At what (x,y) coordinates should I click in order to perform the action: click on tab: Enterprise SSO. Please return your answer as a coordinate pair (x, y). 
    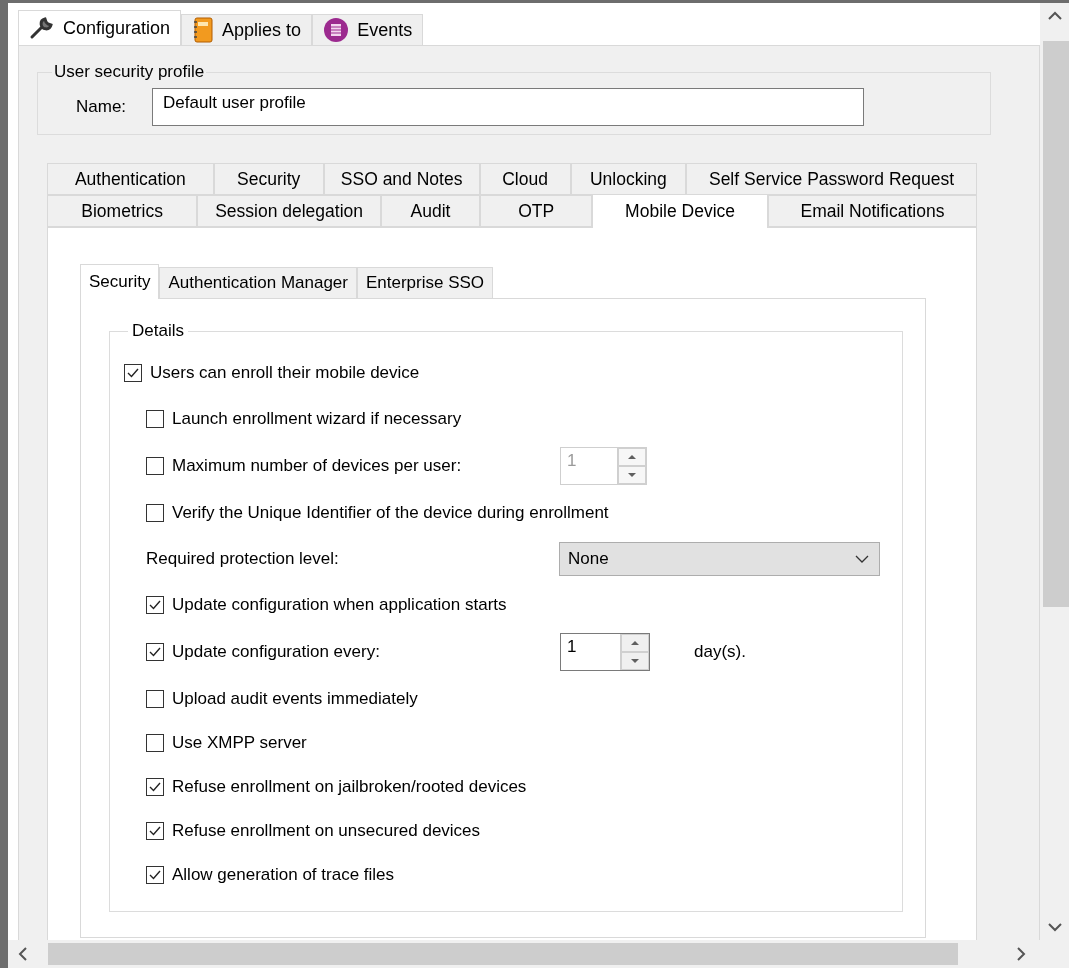
    Looking at the image, I should click on (425, 282).